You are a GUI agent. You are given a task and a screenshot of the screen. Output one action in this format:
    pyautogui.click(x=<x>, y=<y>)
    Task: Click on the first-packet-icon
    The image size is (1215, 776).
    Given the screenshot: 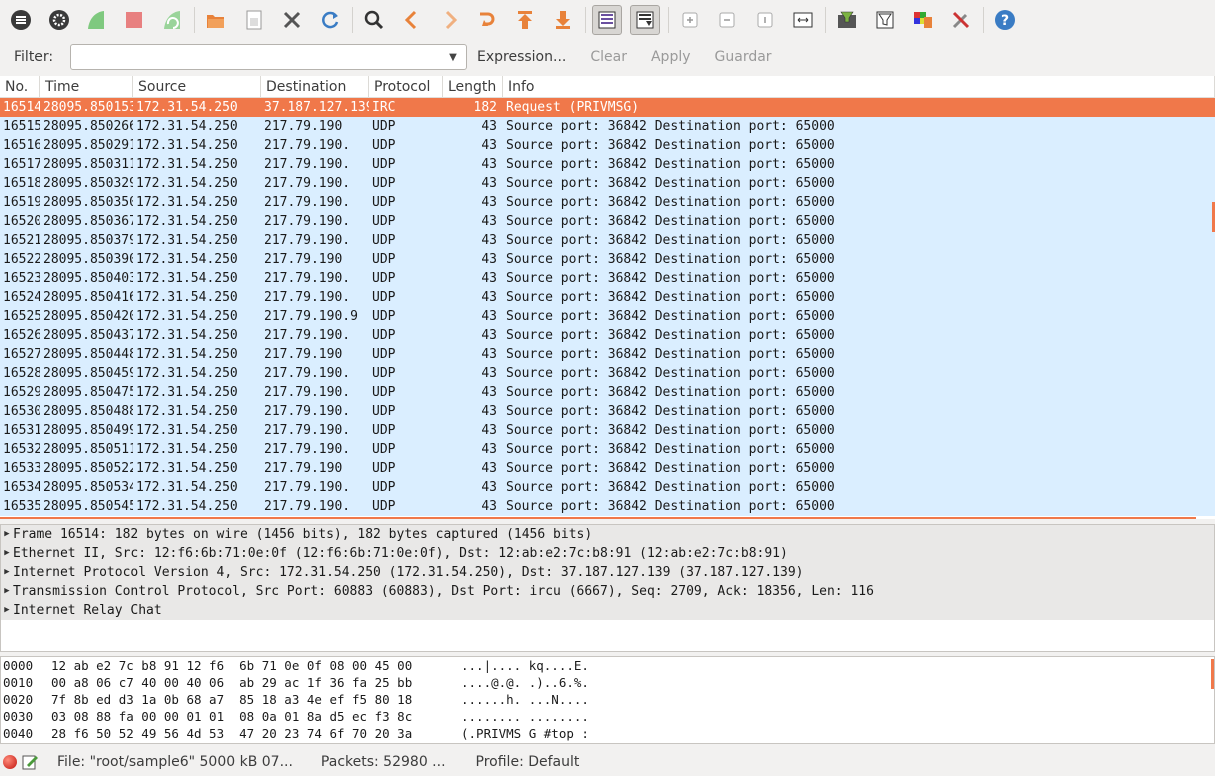 What is the action you would take?
    pyautogui.click(x=525, y=20)
    